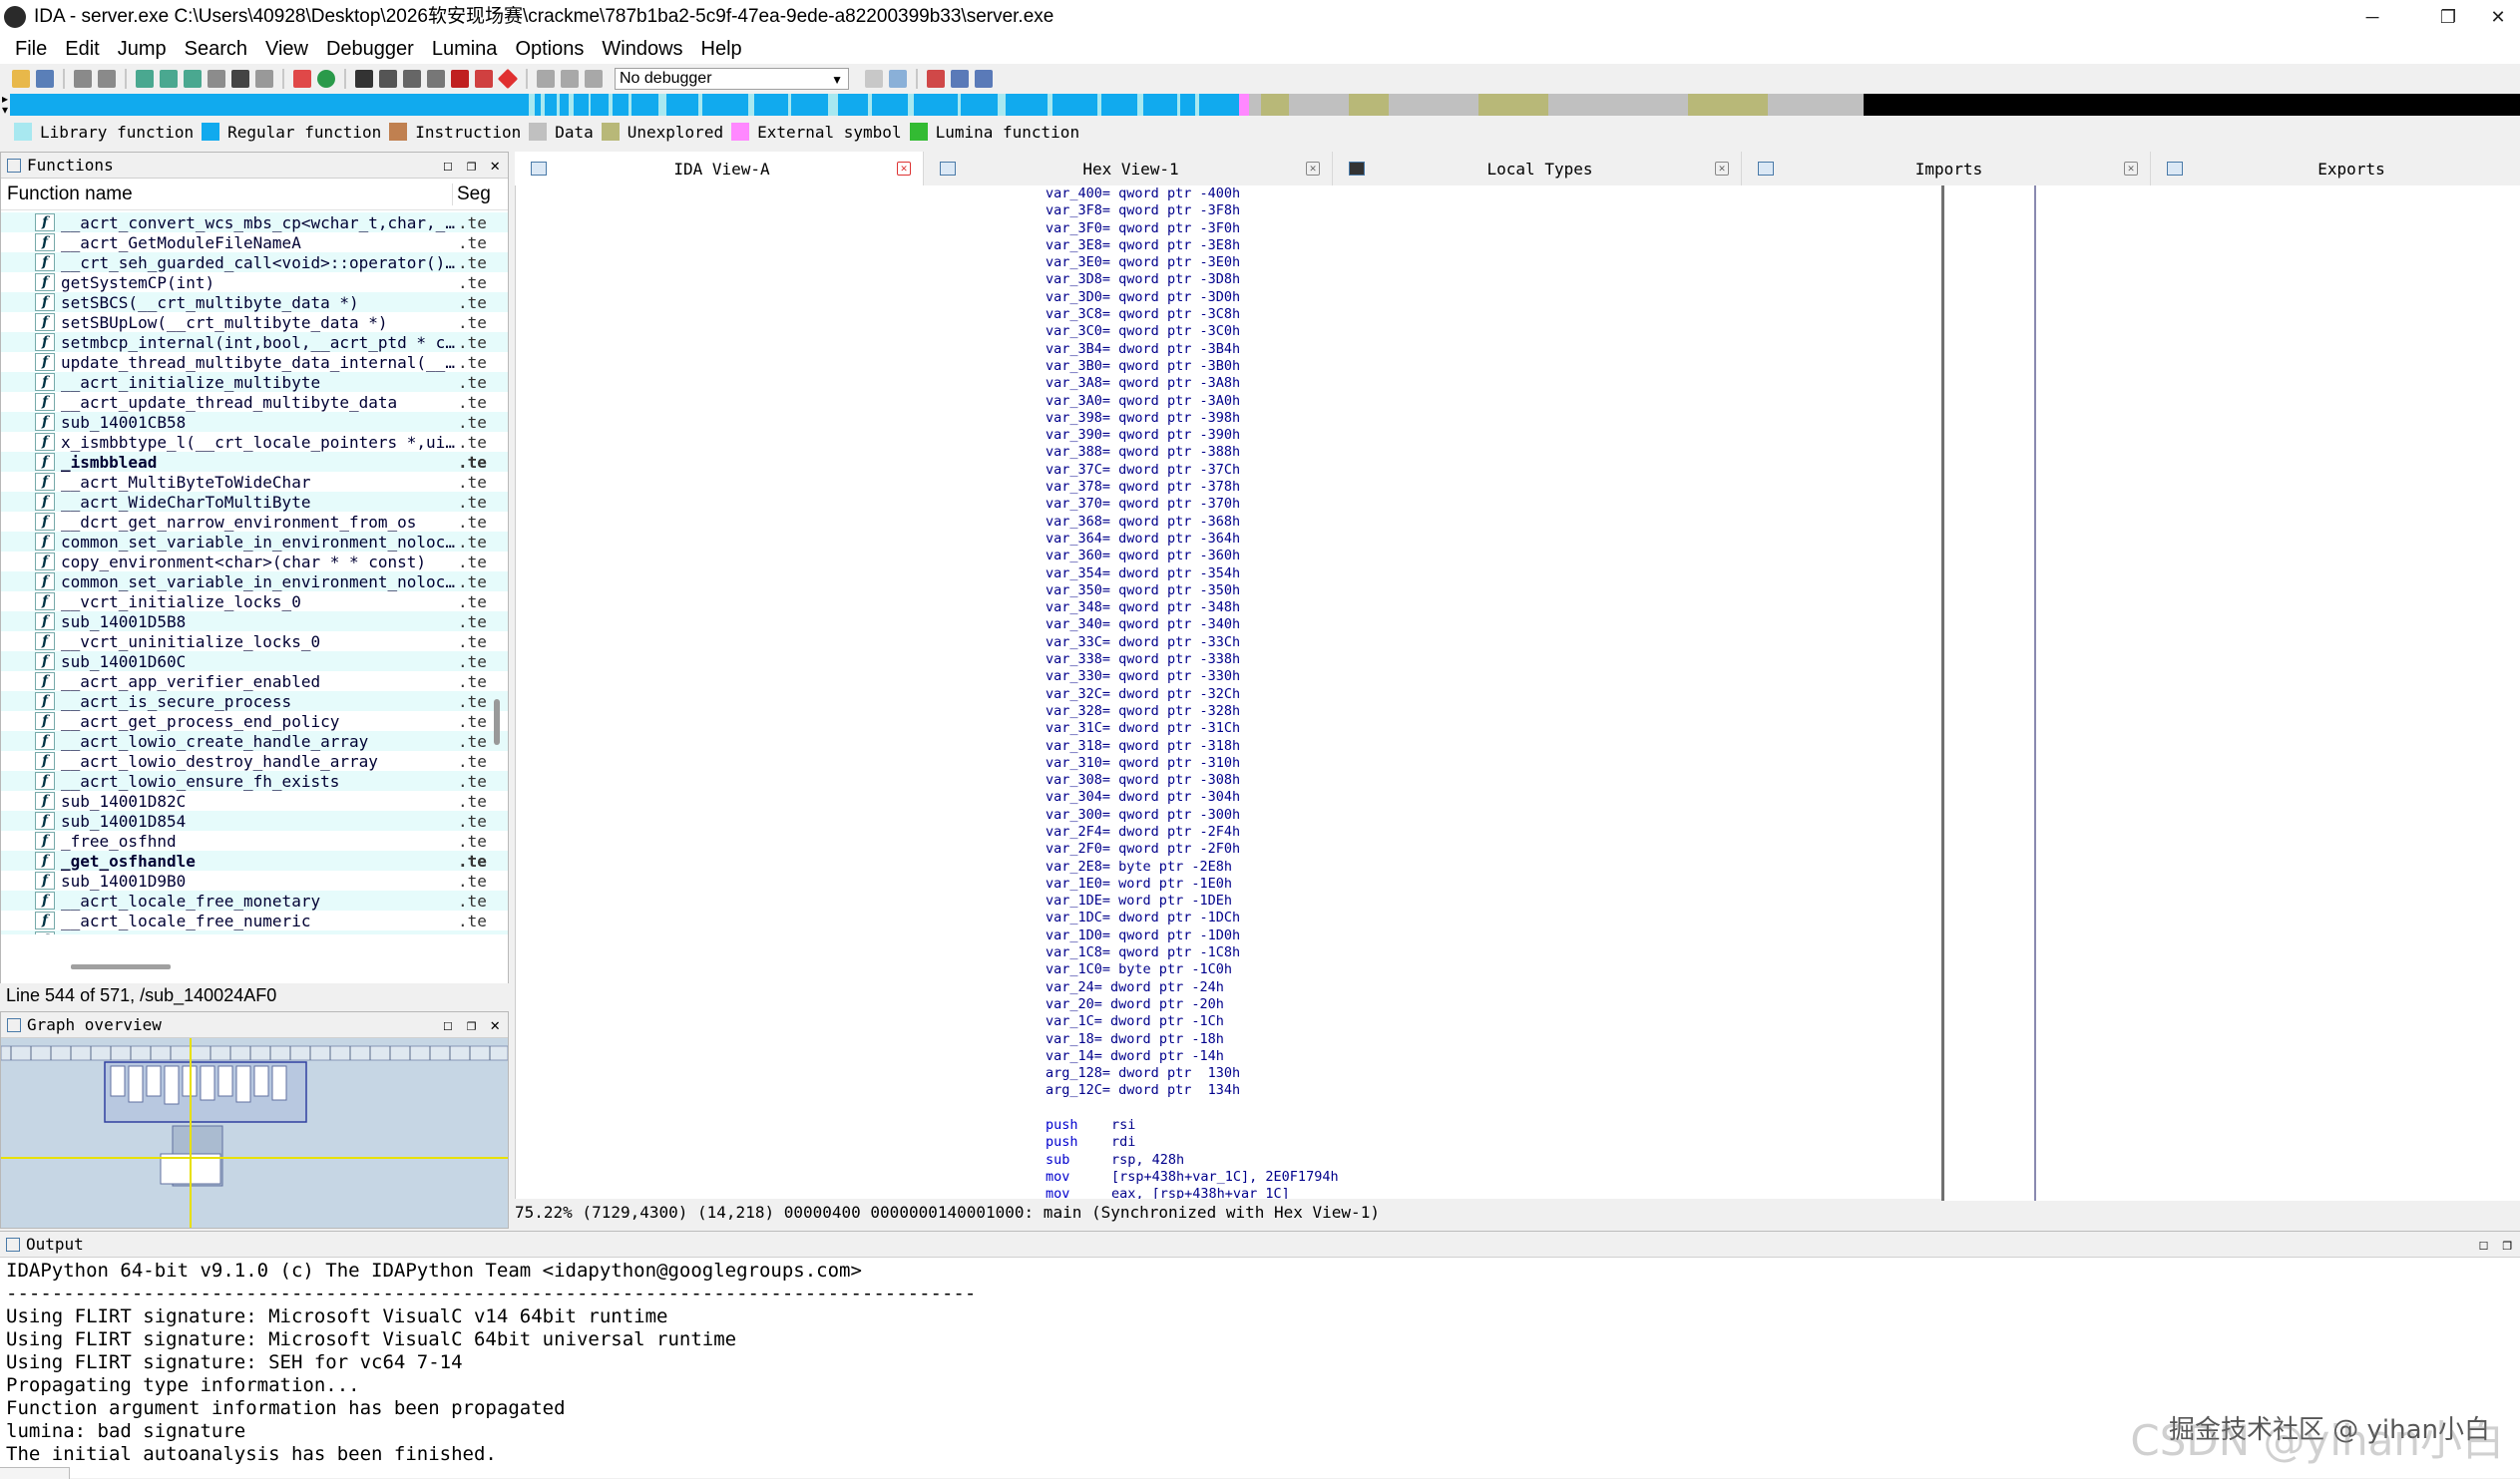 Image resolution: width=2520 pixels, height=1479 pixels. What do you see at coordinates (1074, 797) in the screenshot?
I see `asm-var-name: var_304` at bounding box center [1074, 797].